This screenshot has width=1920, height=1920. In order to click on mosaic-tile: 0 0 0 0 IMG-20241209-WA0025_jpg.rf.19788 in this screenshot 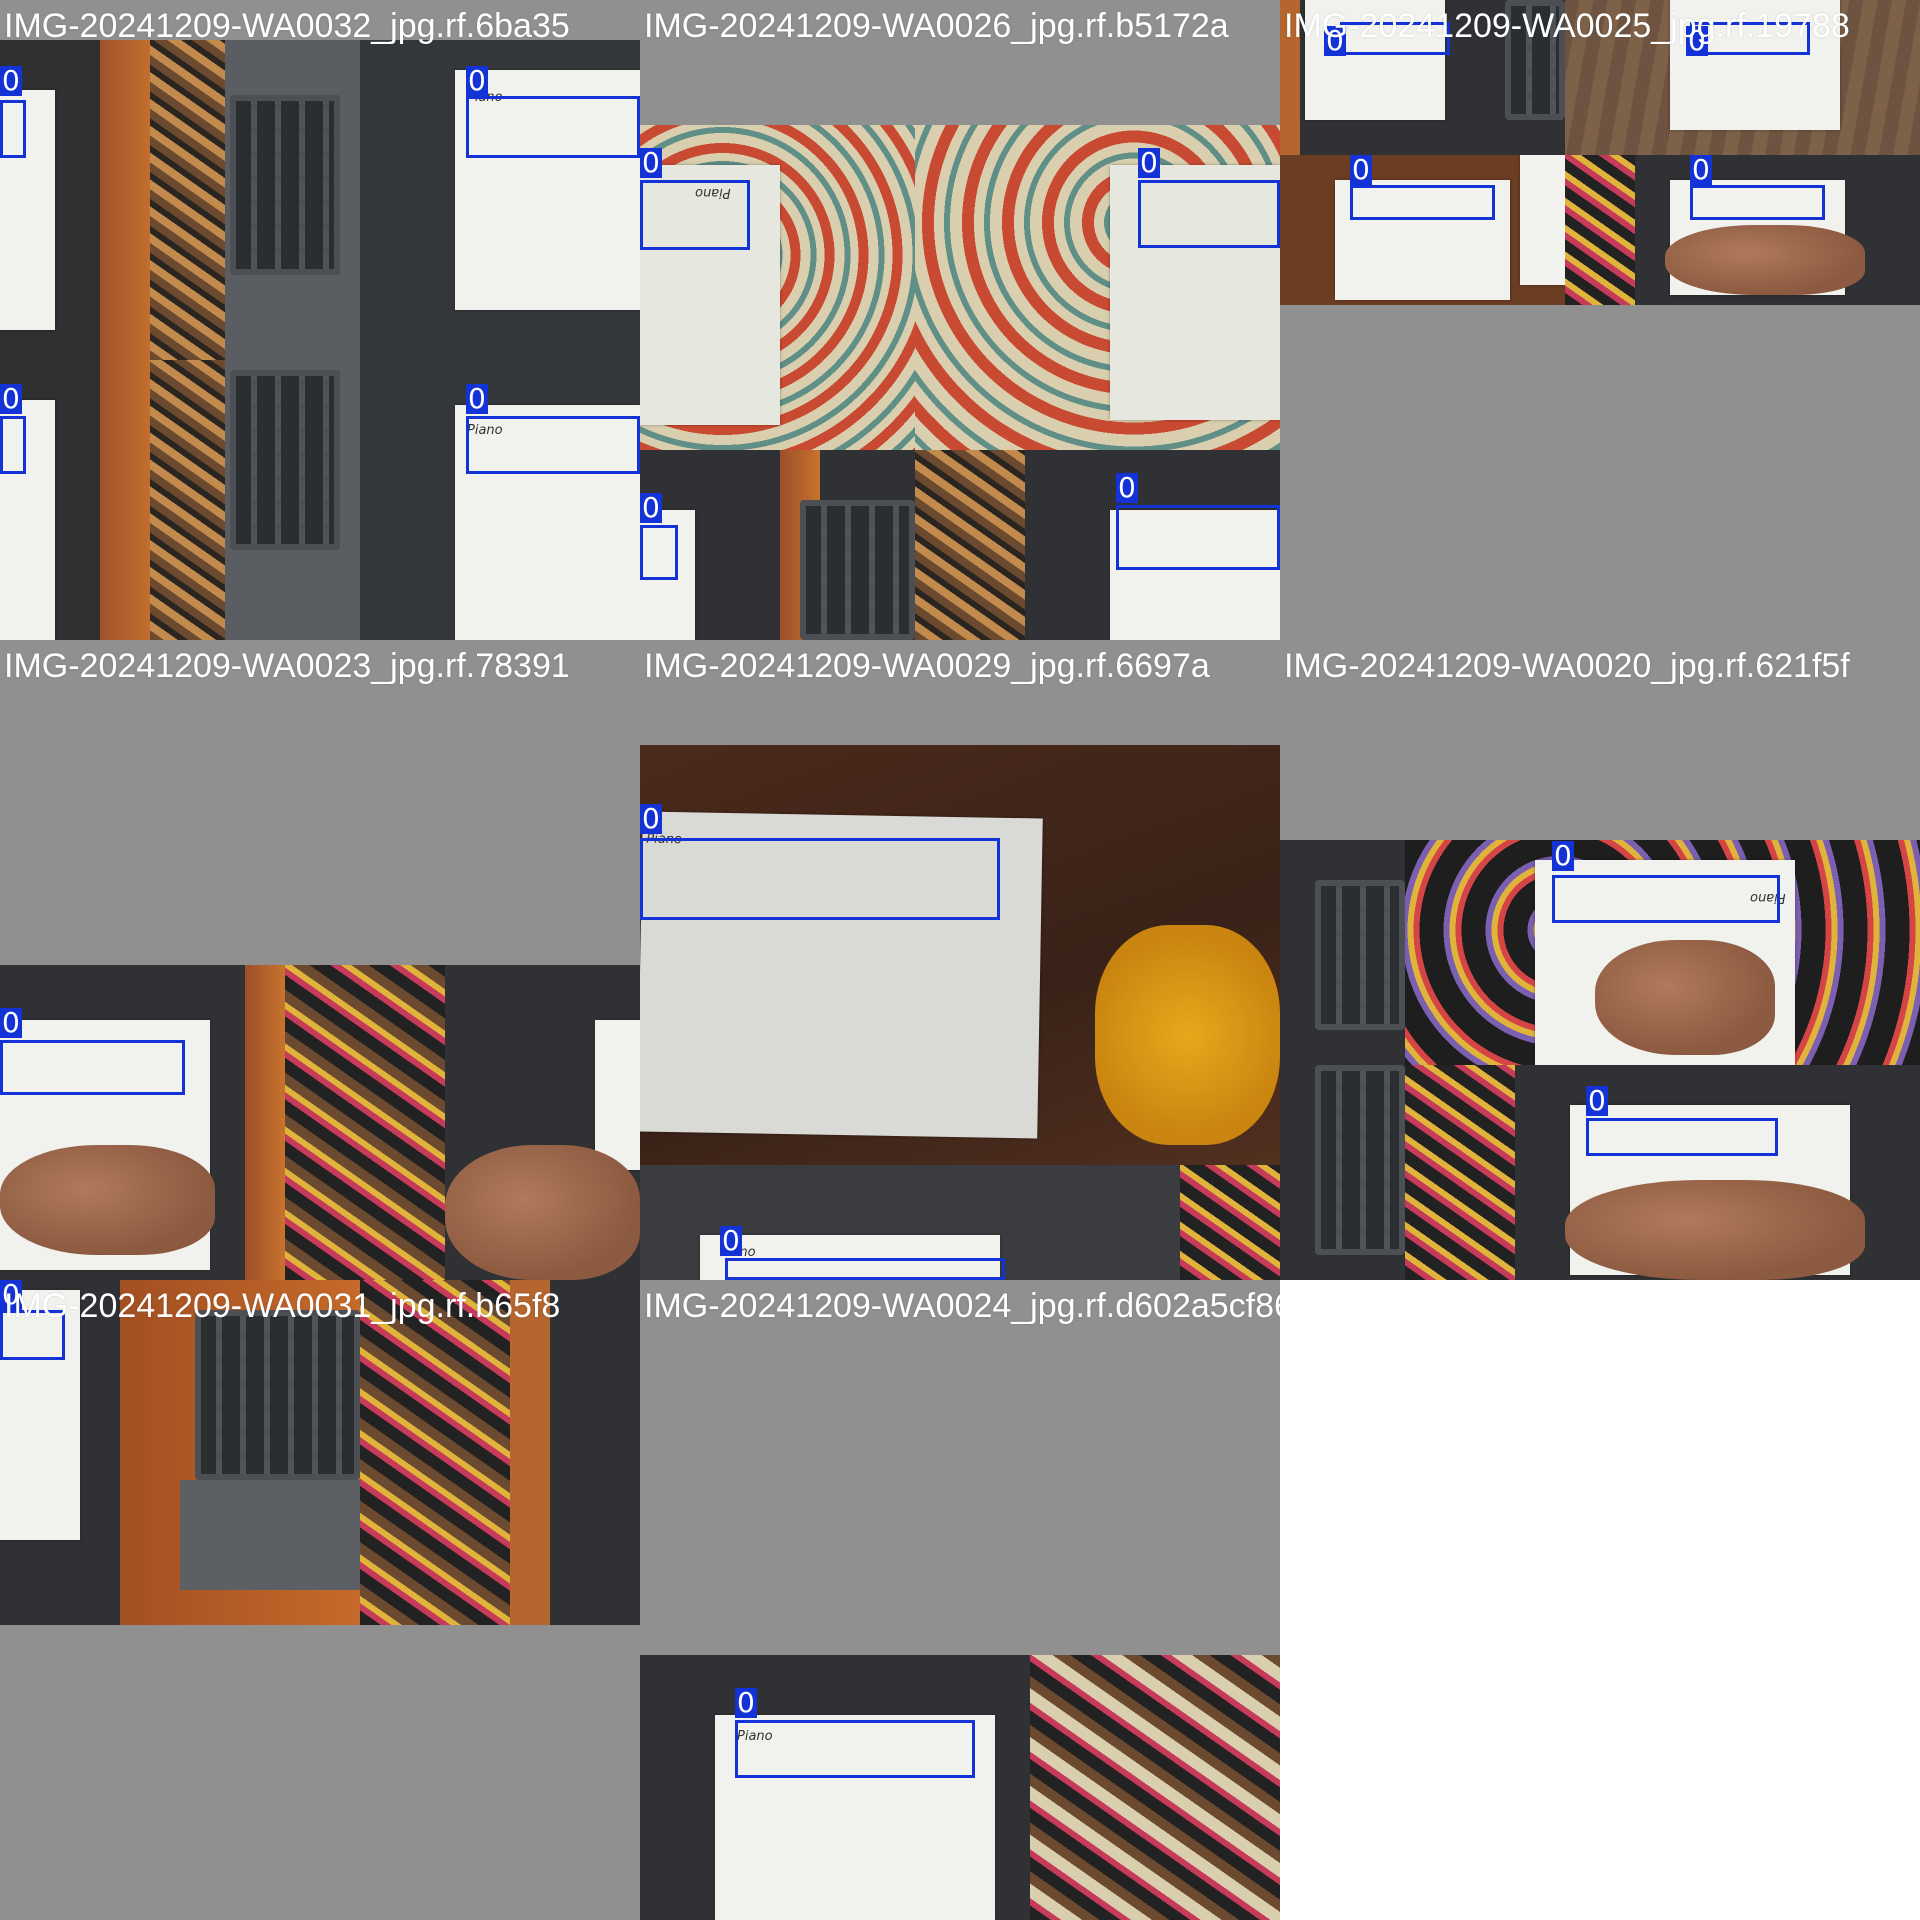, I will do `click(1600, 320)`.